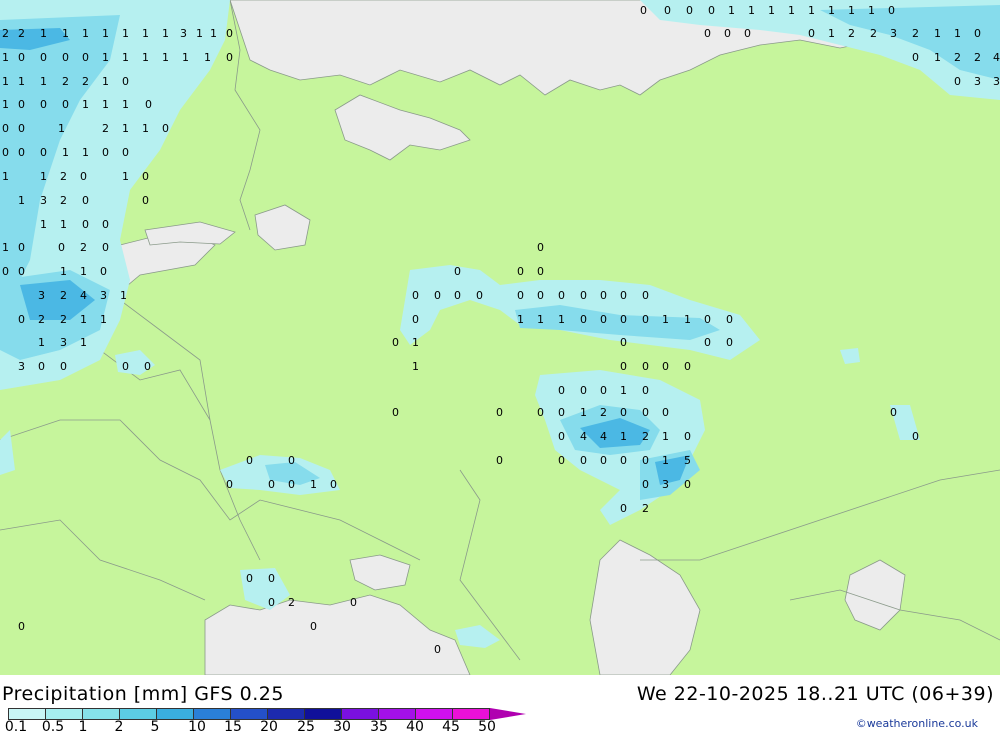  What do you see at coordinates (917, 723) in the screenshot?
I see `credit-link: ©weatheronline.co.uk` at bounding box center [917, 723].